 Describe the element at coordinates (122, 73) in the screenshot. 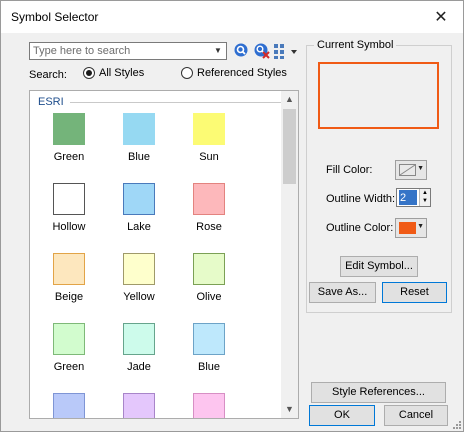

I see `all-styles-label: All Styles` at that location.